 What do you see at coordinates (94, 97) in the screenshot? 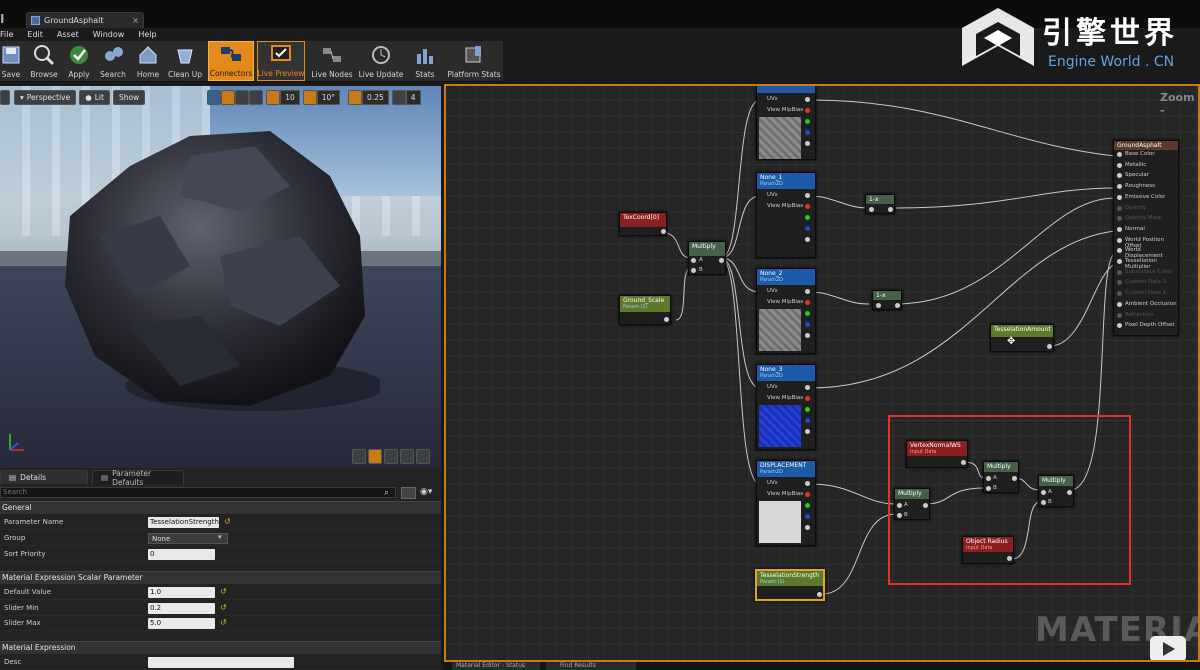
I see `lit-button: ● Lit` at bounding box center [94, 97].